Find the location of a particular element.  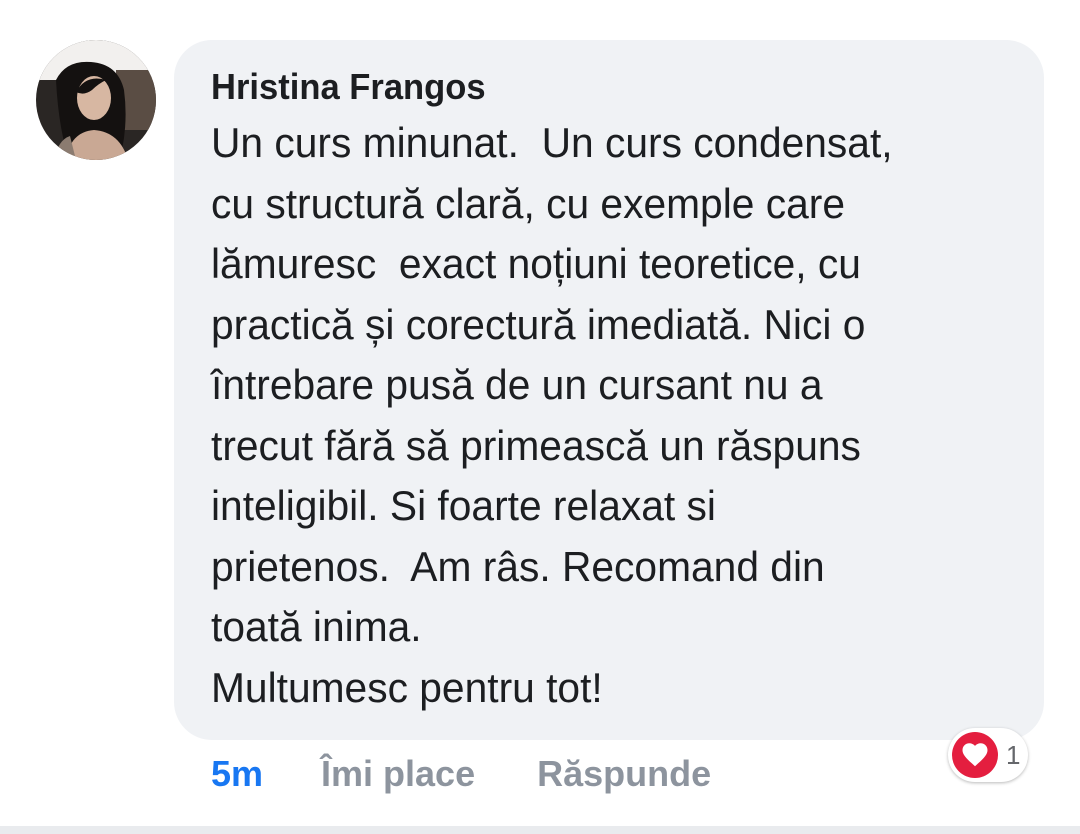

reply-button: Răspunde is located at coordinates (624, 774).